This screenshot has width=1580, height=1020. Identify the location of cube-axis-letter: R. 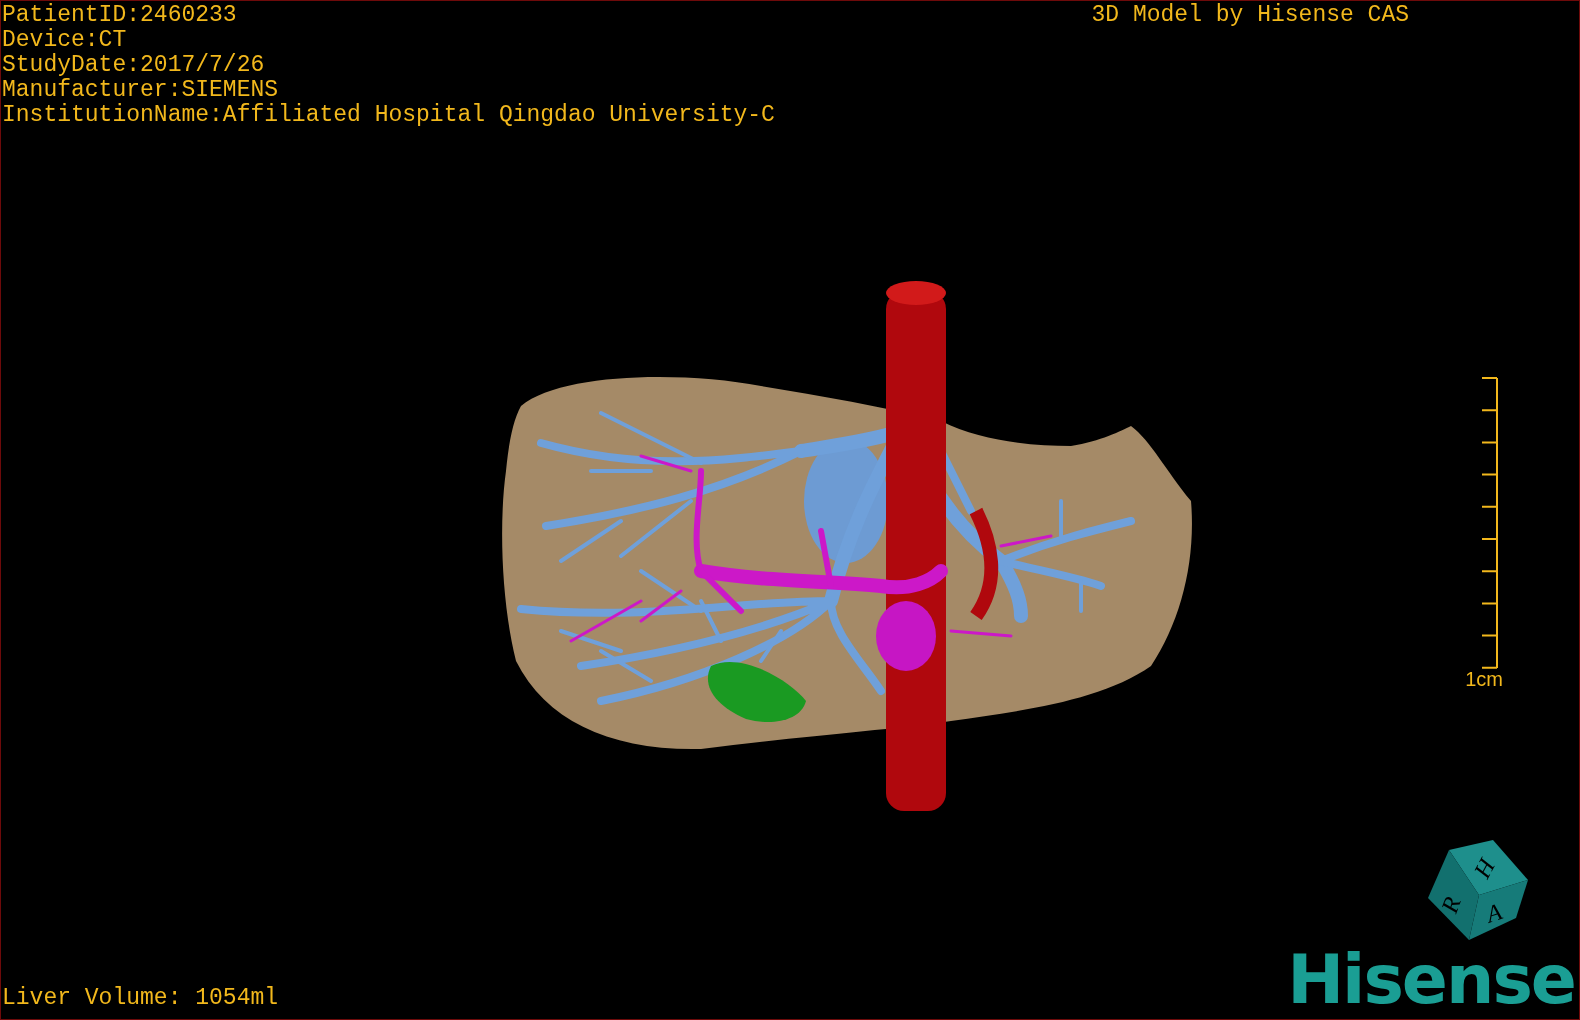
(1451, 905).